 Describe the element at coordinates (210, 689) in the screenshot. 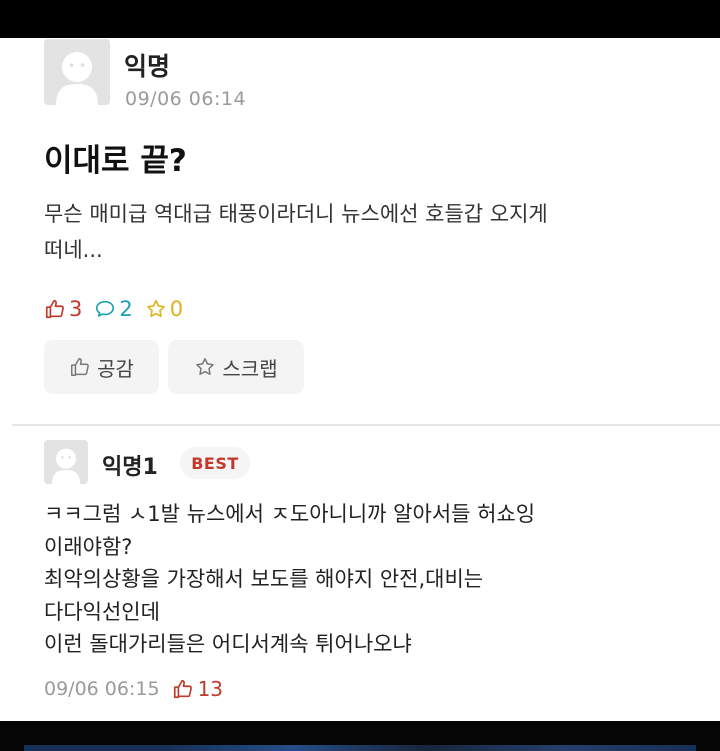

I see `comment-like-count: 13` at that location.